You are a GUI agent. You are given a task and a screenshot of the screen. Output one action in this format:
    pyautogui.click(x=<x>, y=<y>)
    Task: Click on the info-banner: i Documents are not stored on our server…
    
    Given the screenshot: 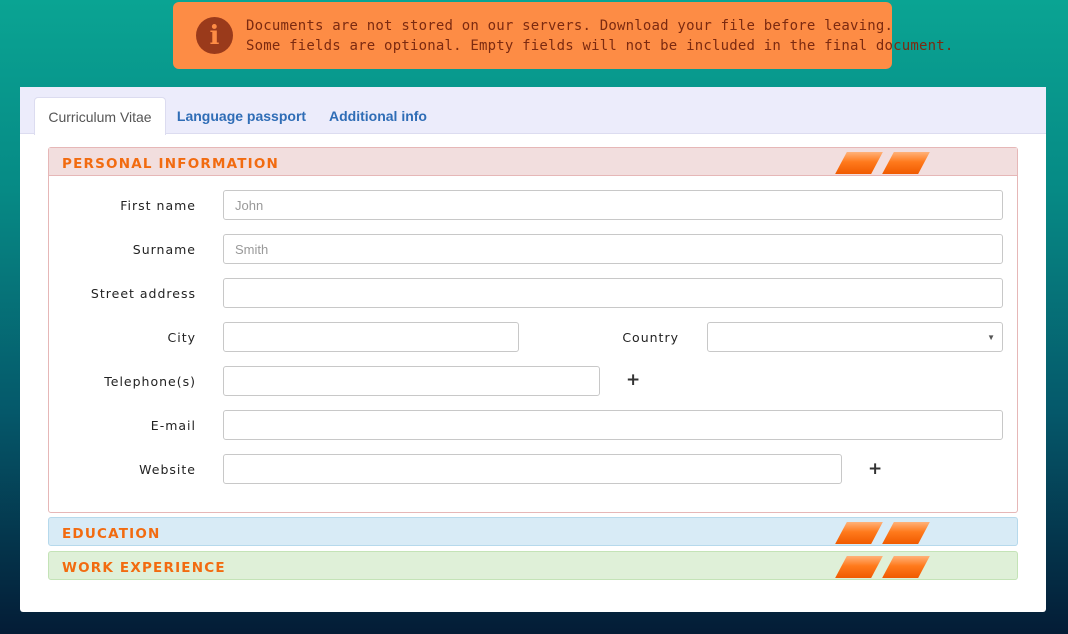 What is the action you would take?
    pyautogui.click(x=563, y=35)
    